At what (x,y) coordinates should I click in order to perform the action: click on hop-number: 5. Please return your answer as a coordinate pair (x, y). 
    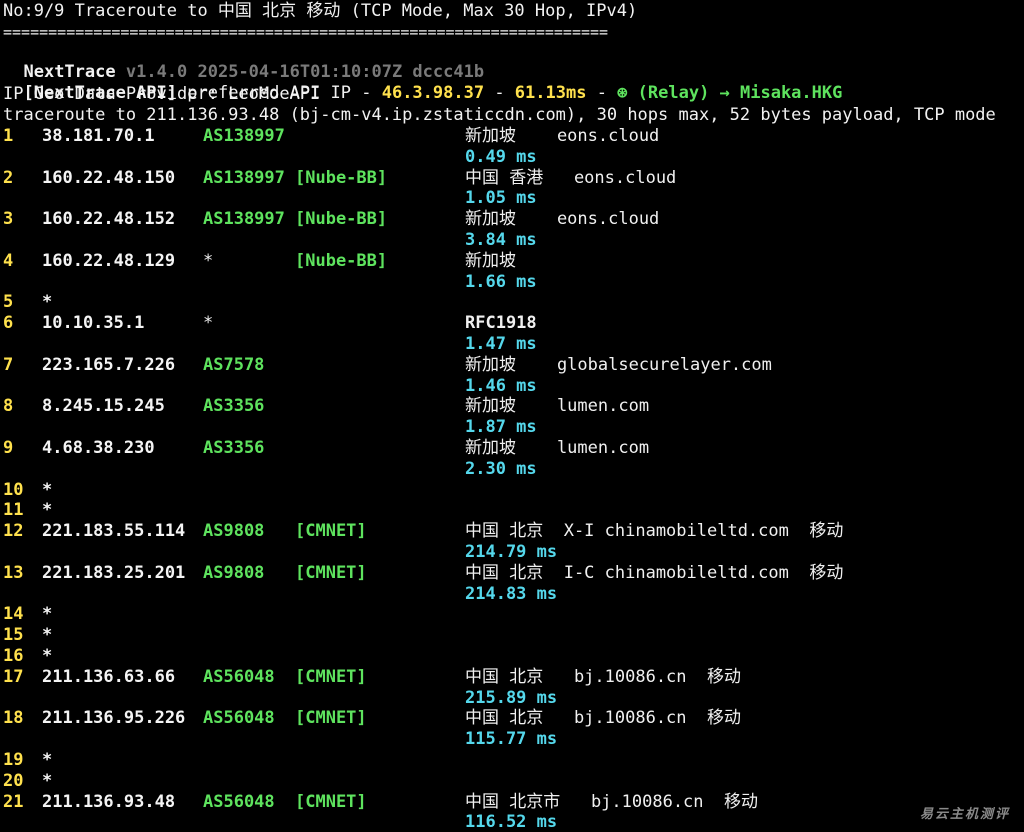
    Looking at the image, I should click on (8, 302).